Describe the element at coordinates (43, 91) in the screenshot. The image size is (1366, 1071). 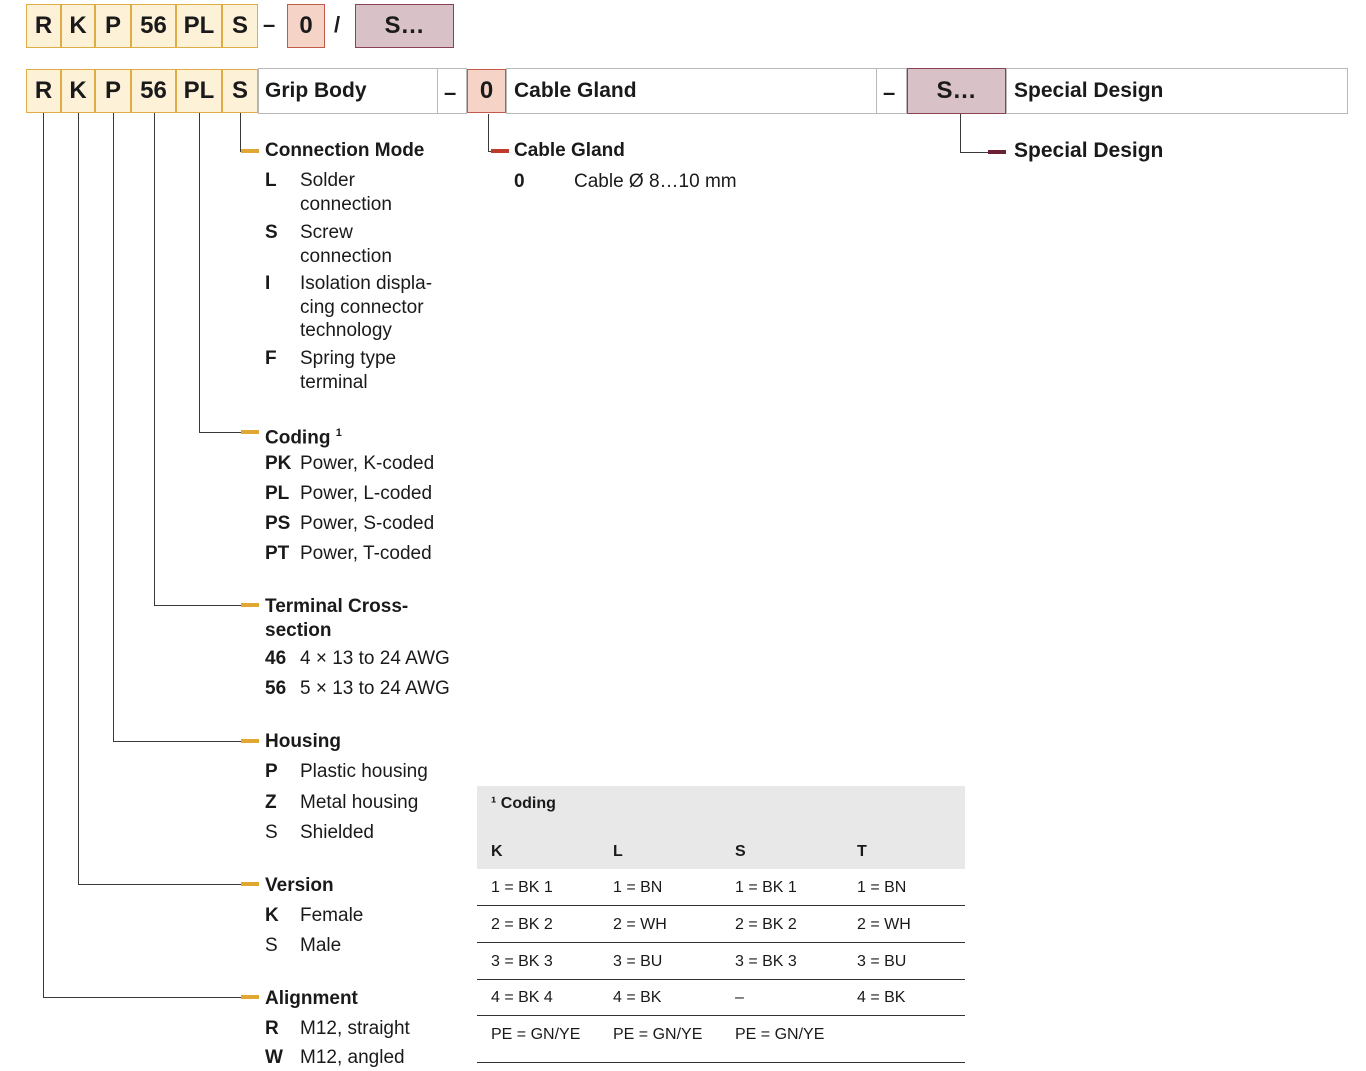
I see `header-box-alignment: R` at that location.